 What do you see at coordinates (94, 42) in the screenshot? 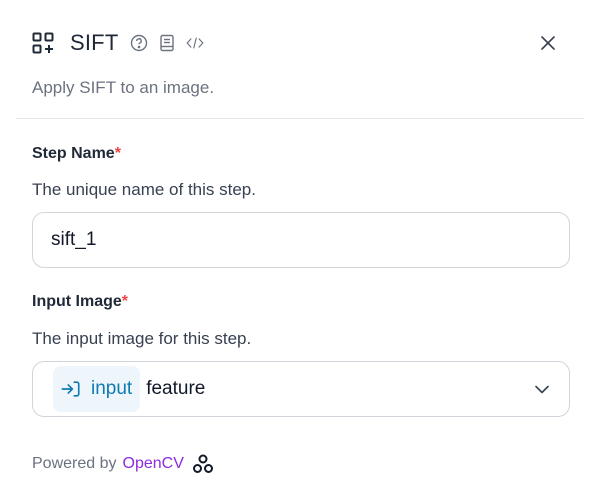
I see `page-title: SIFT` at bounding box center [94, 42].